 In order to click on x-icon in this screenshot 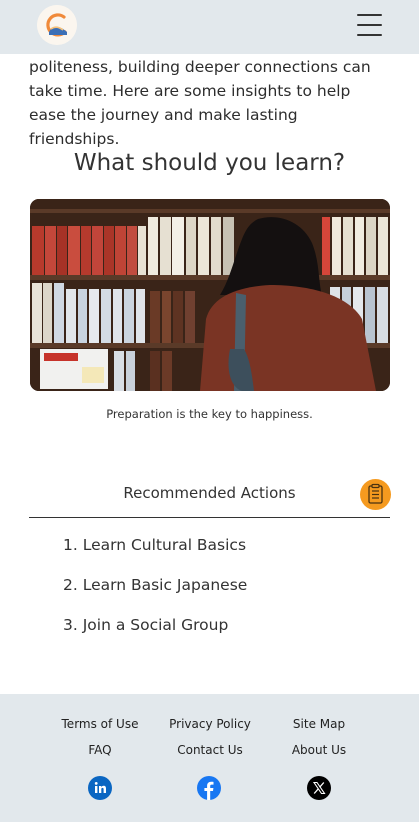, I will do `click(319, 788)`.